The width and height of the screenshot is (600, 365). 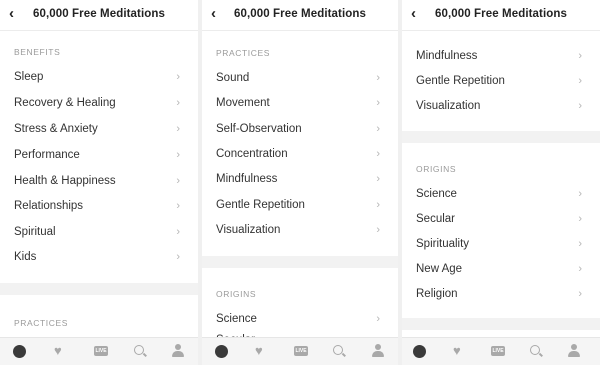 I want to click on list-item-label: Stress & Anxiety, so click(x=56, y=129).